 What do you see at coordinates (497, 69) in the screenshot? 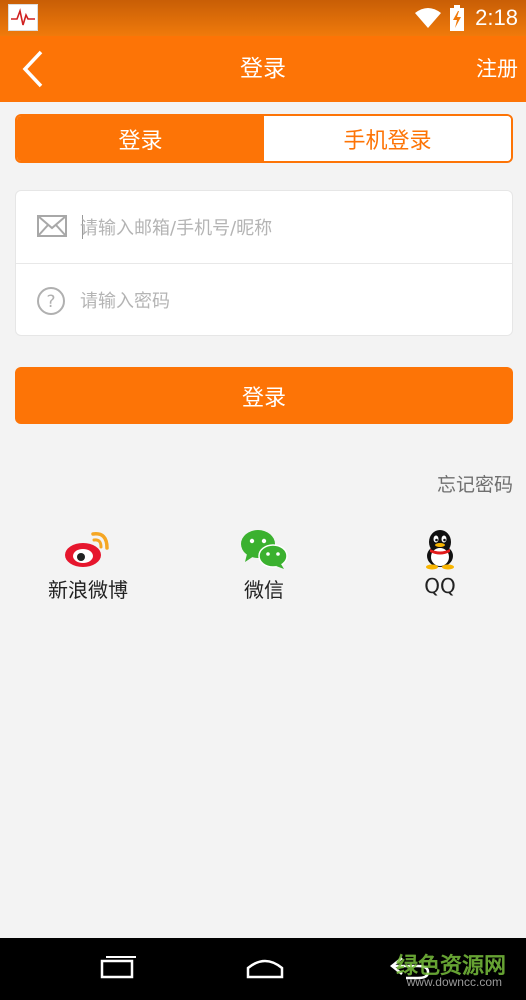
I see `register-link: 注册` at bounding box center [497, 69].